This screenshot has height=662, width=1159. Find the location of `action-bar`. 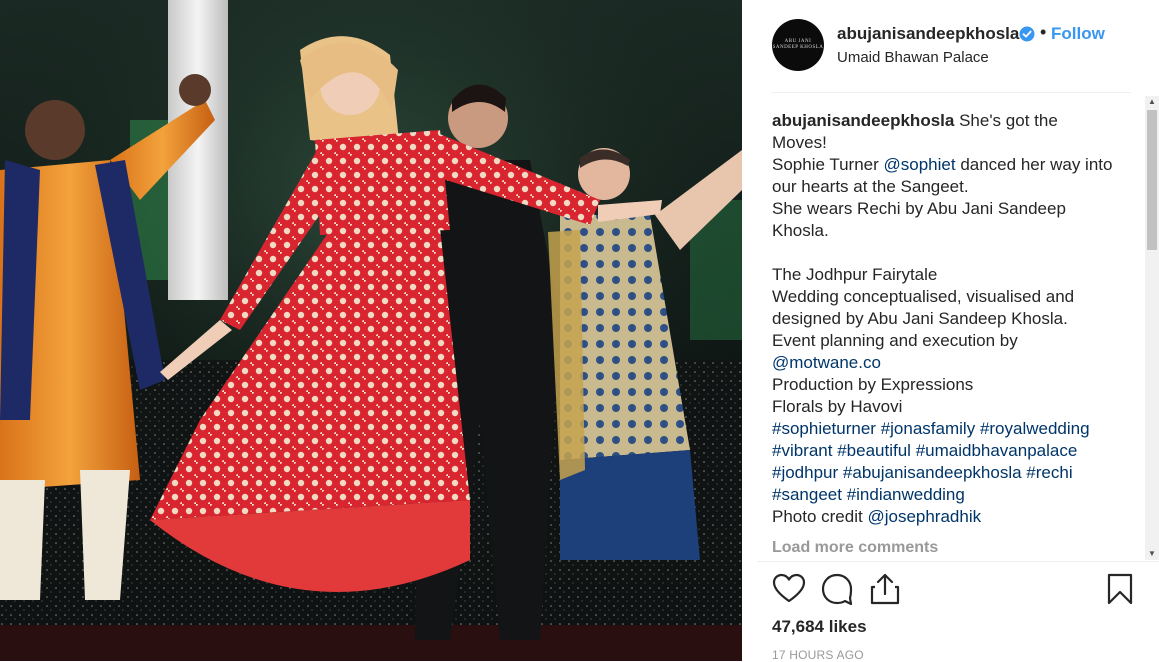

action-bar is located at coordinates (950, 592).